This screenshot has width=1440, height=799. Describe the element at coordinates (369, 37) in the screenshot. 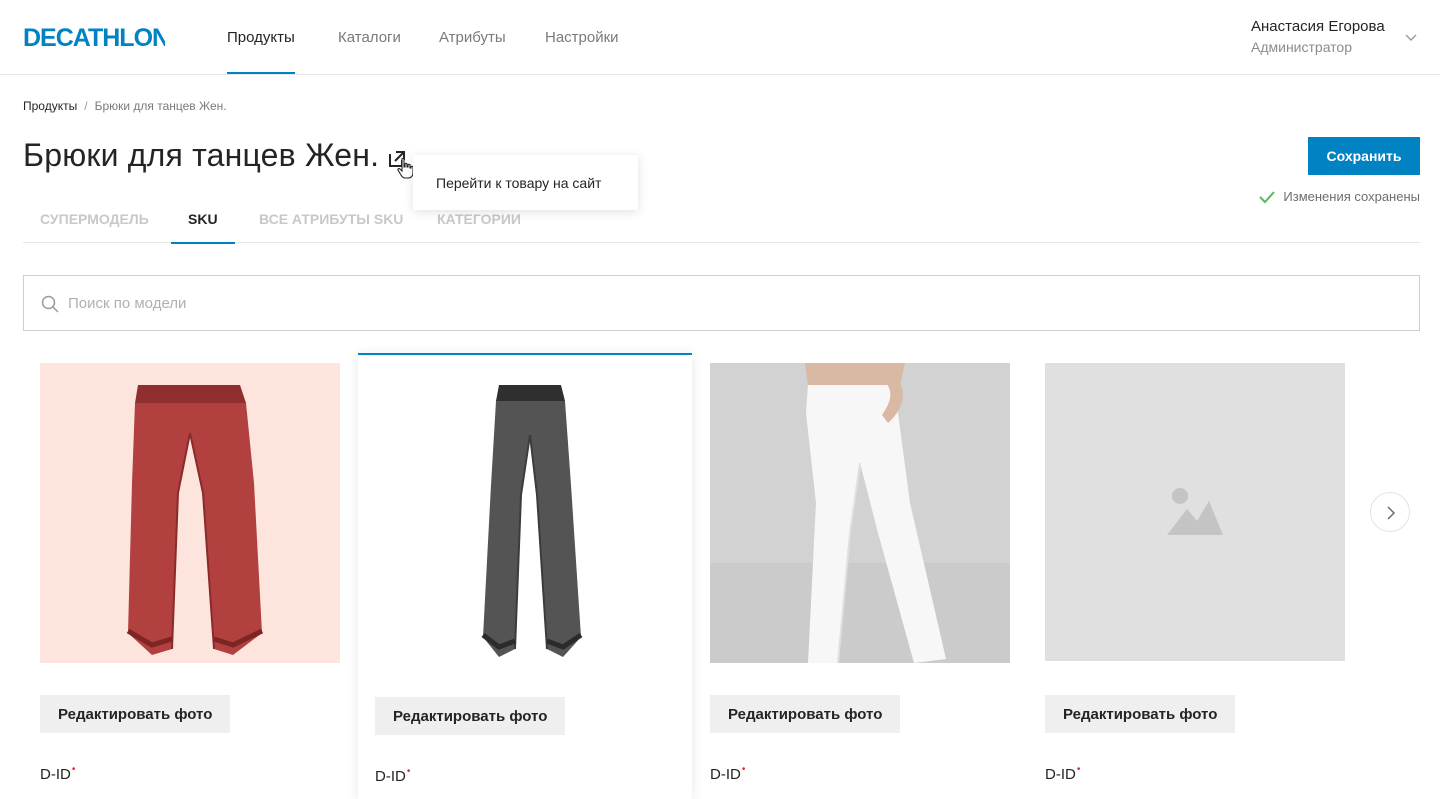

I see `nav-catalogs: Каталоги` at that location.